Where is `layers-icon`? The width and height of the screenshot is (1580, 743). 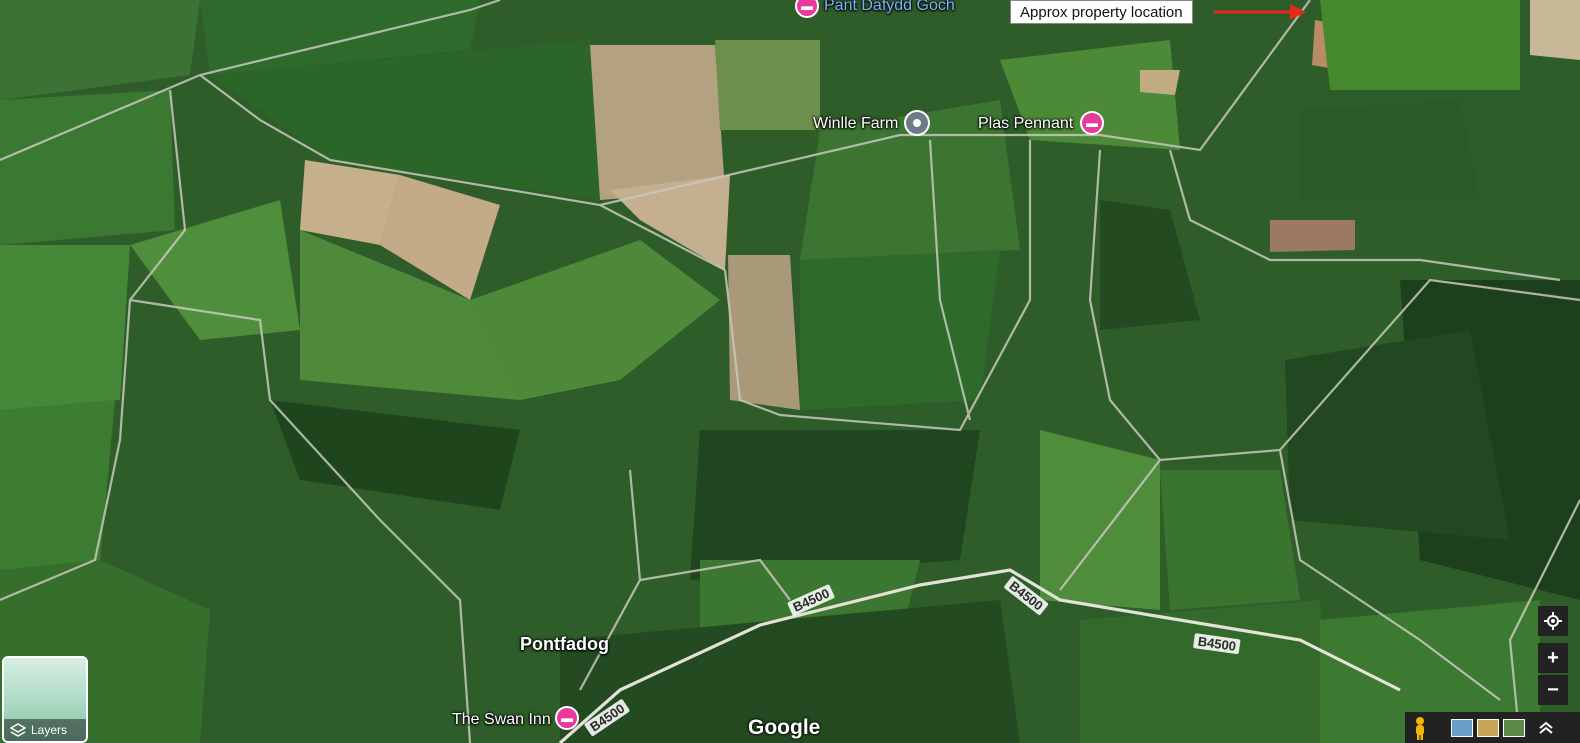
layers-icon is located at coordinates (18, 730).